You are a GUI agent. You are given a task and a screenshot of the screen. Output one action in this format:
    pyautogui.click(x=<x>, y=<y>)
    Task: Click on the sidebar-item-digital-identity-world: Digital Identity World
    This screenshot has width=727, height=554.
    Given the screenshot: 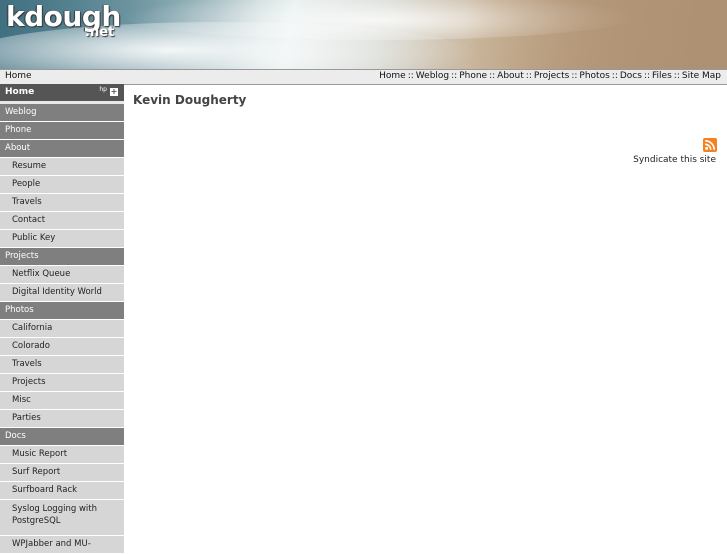 What is the action you would take?
    pyautogui.click(x=62, y=293)
    